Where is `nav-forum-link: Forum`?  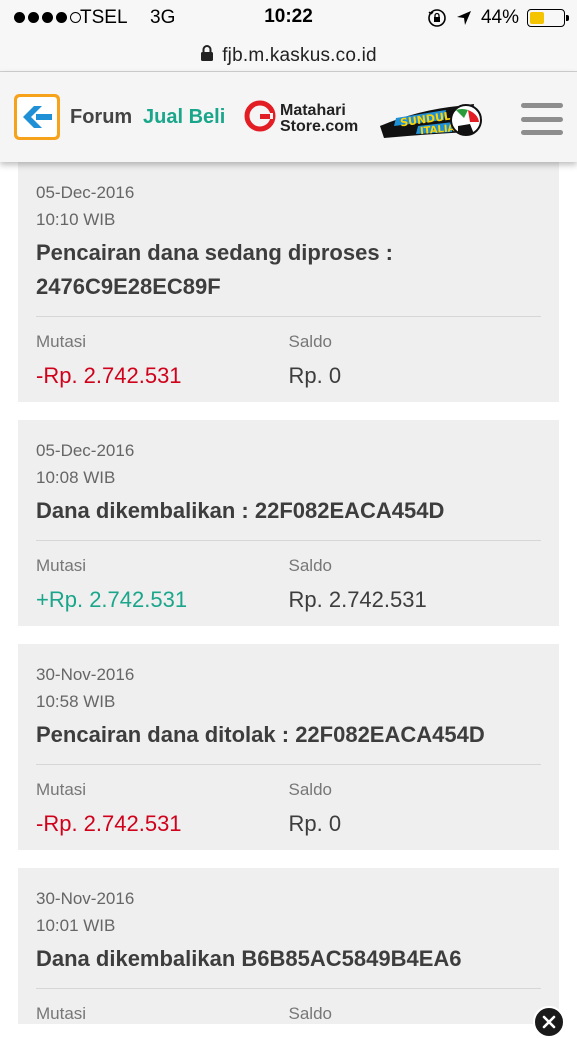 nav-forum-link: Forum is located at coordinates (101, 117).